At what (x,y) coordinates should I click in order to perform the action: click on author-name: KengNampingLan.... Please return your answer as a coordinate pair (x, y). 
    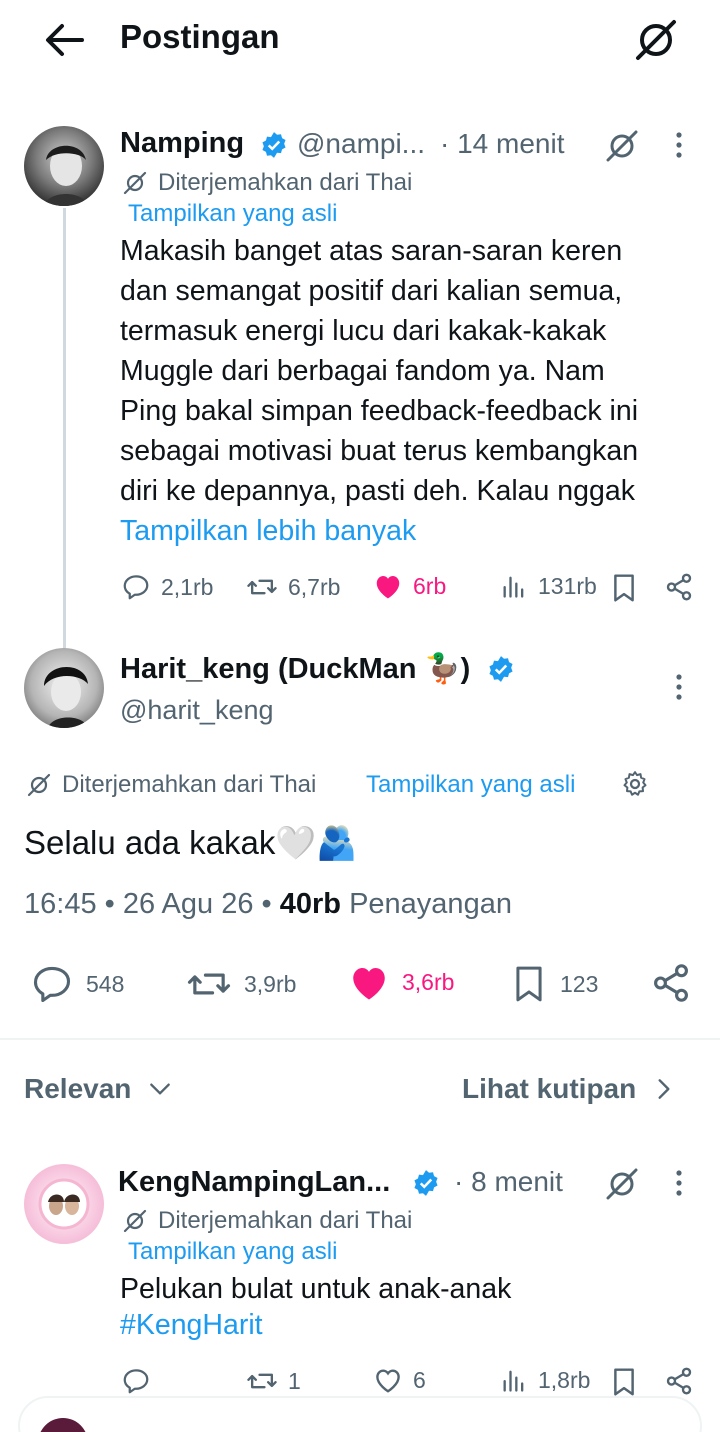
    Looking at the image, I should click on (254, 1182).